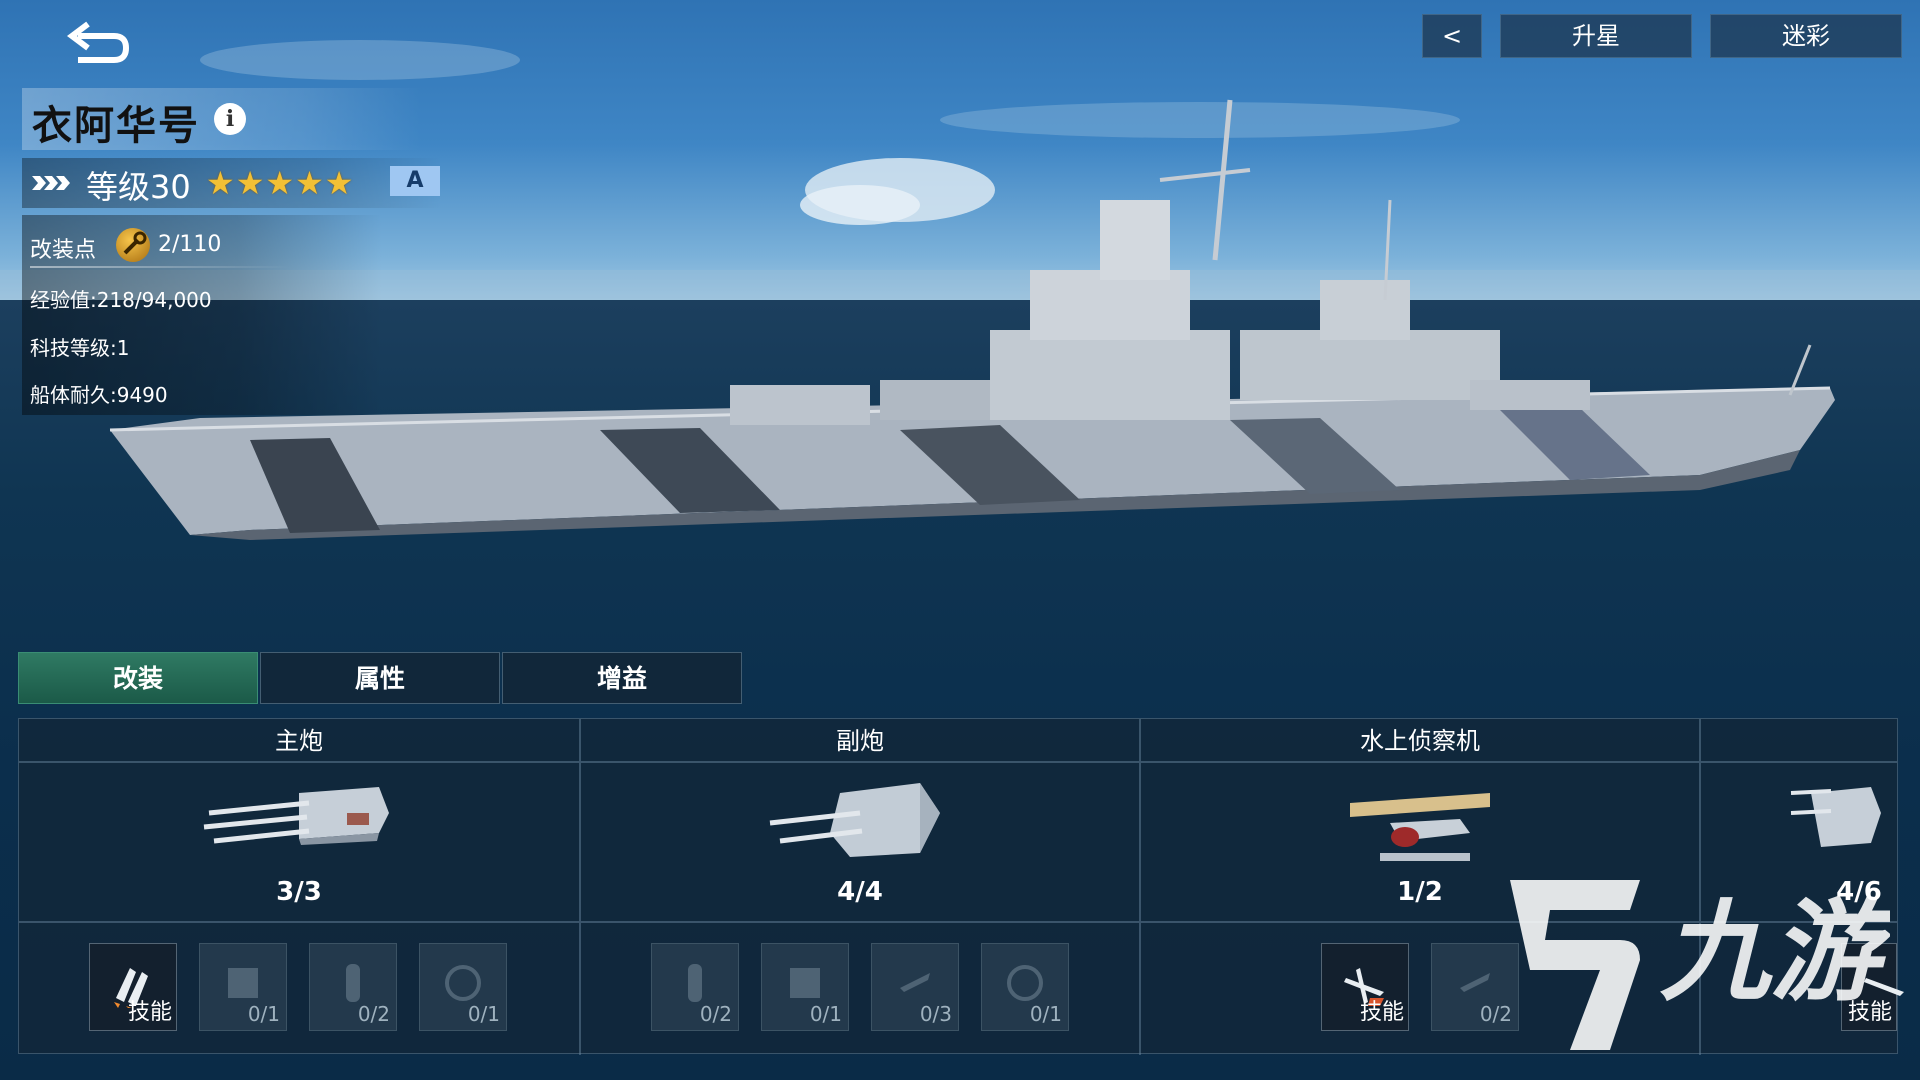 The width and height of the screenshot is (1920, 1080). I want to click on equipment-display: 3/3, so click(299, 843).